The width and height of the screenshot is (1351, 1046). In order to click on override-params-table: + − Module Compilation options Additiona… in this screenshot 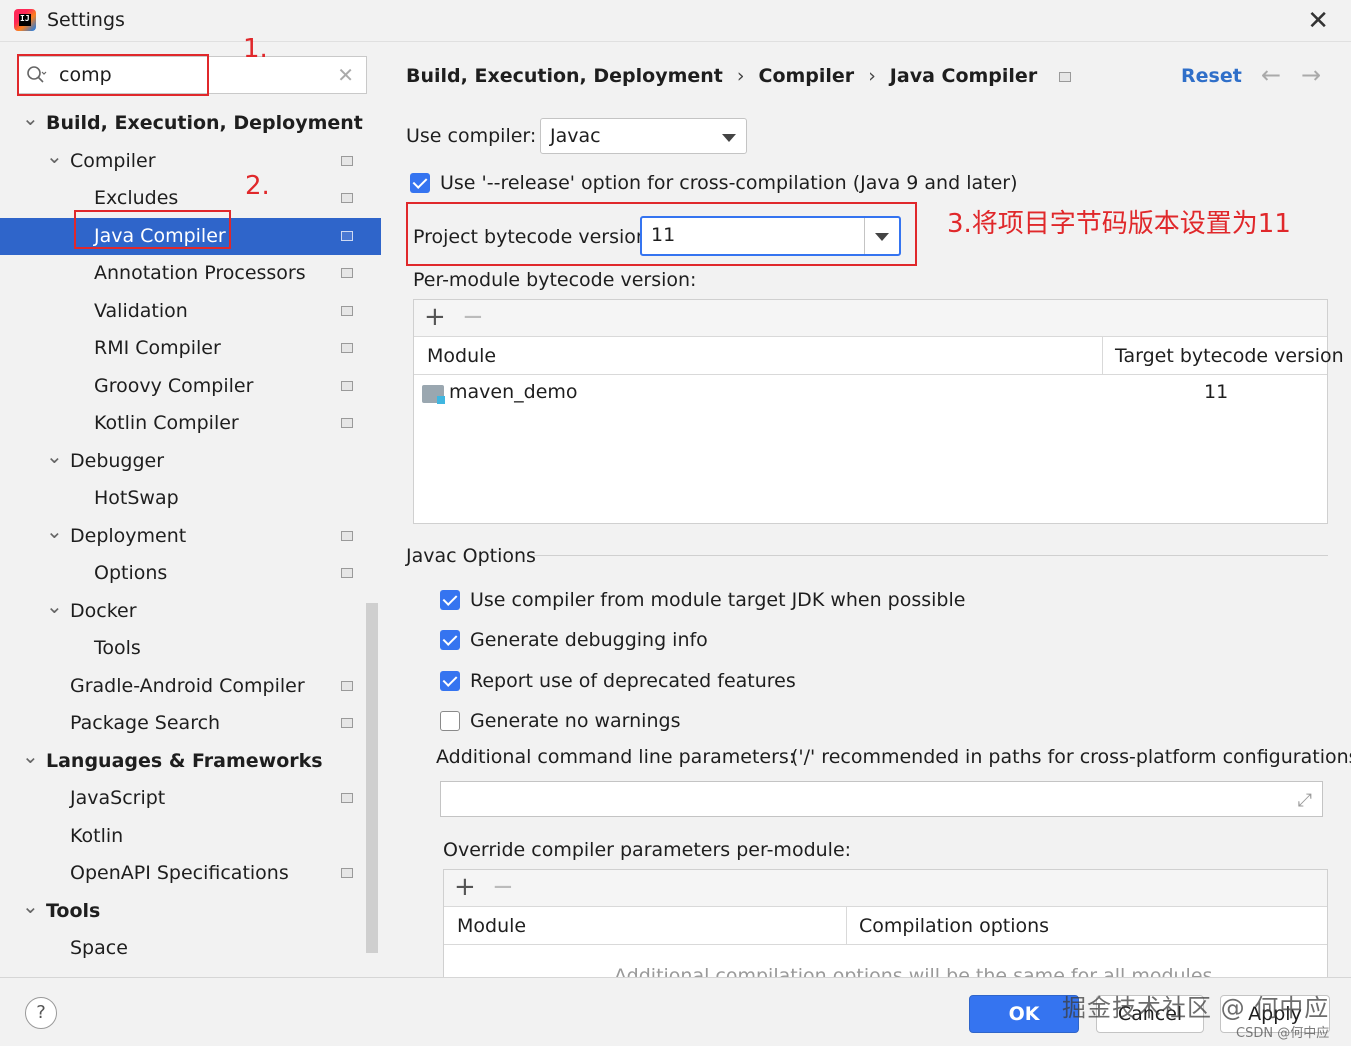, I will do `click(885, 923)`.